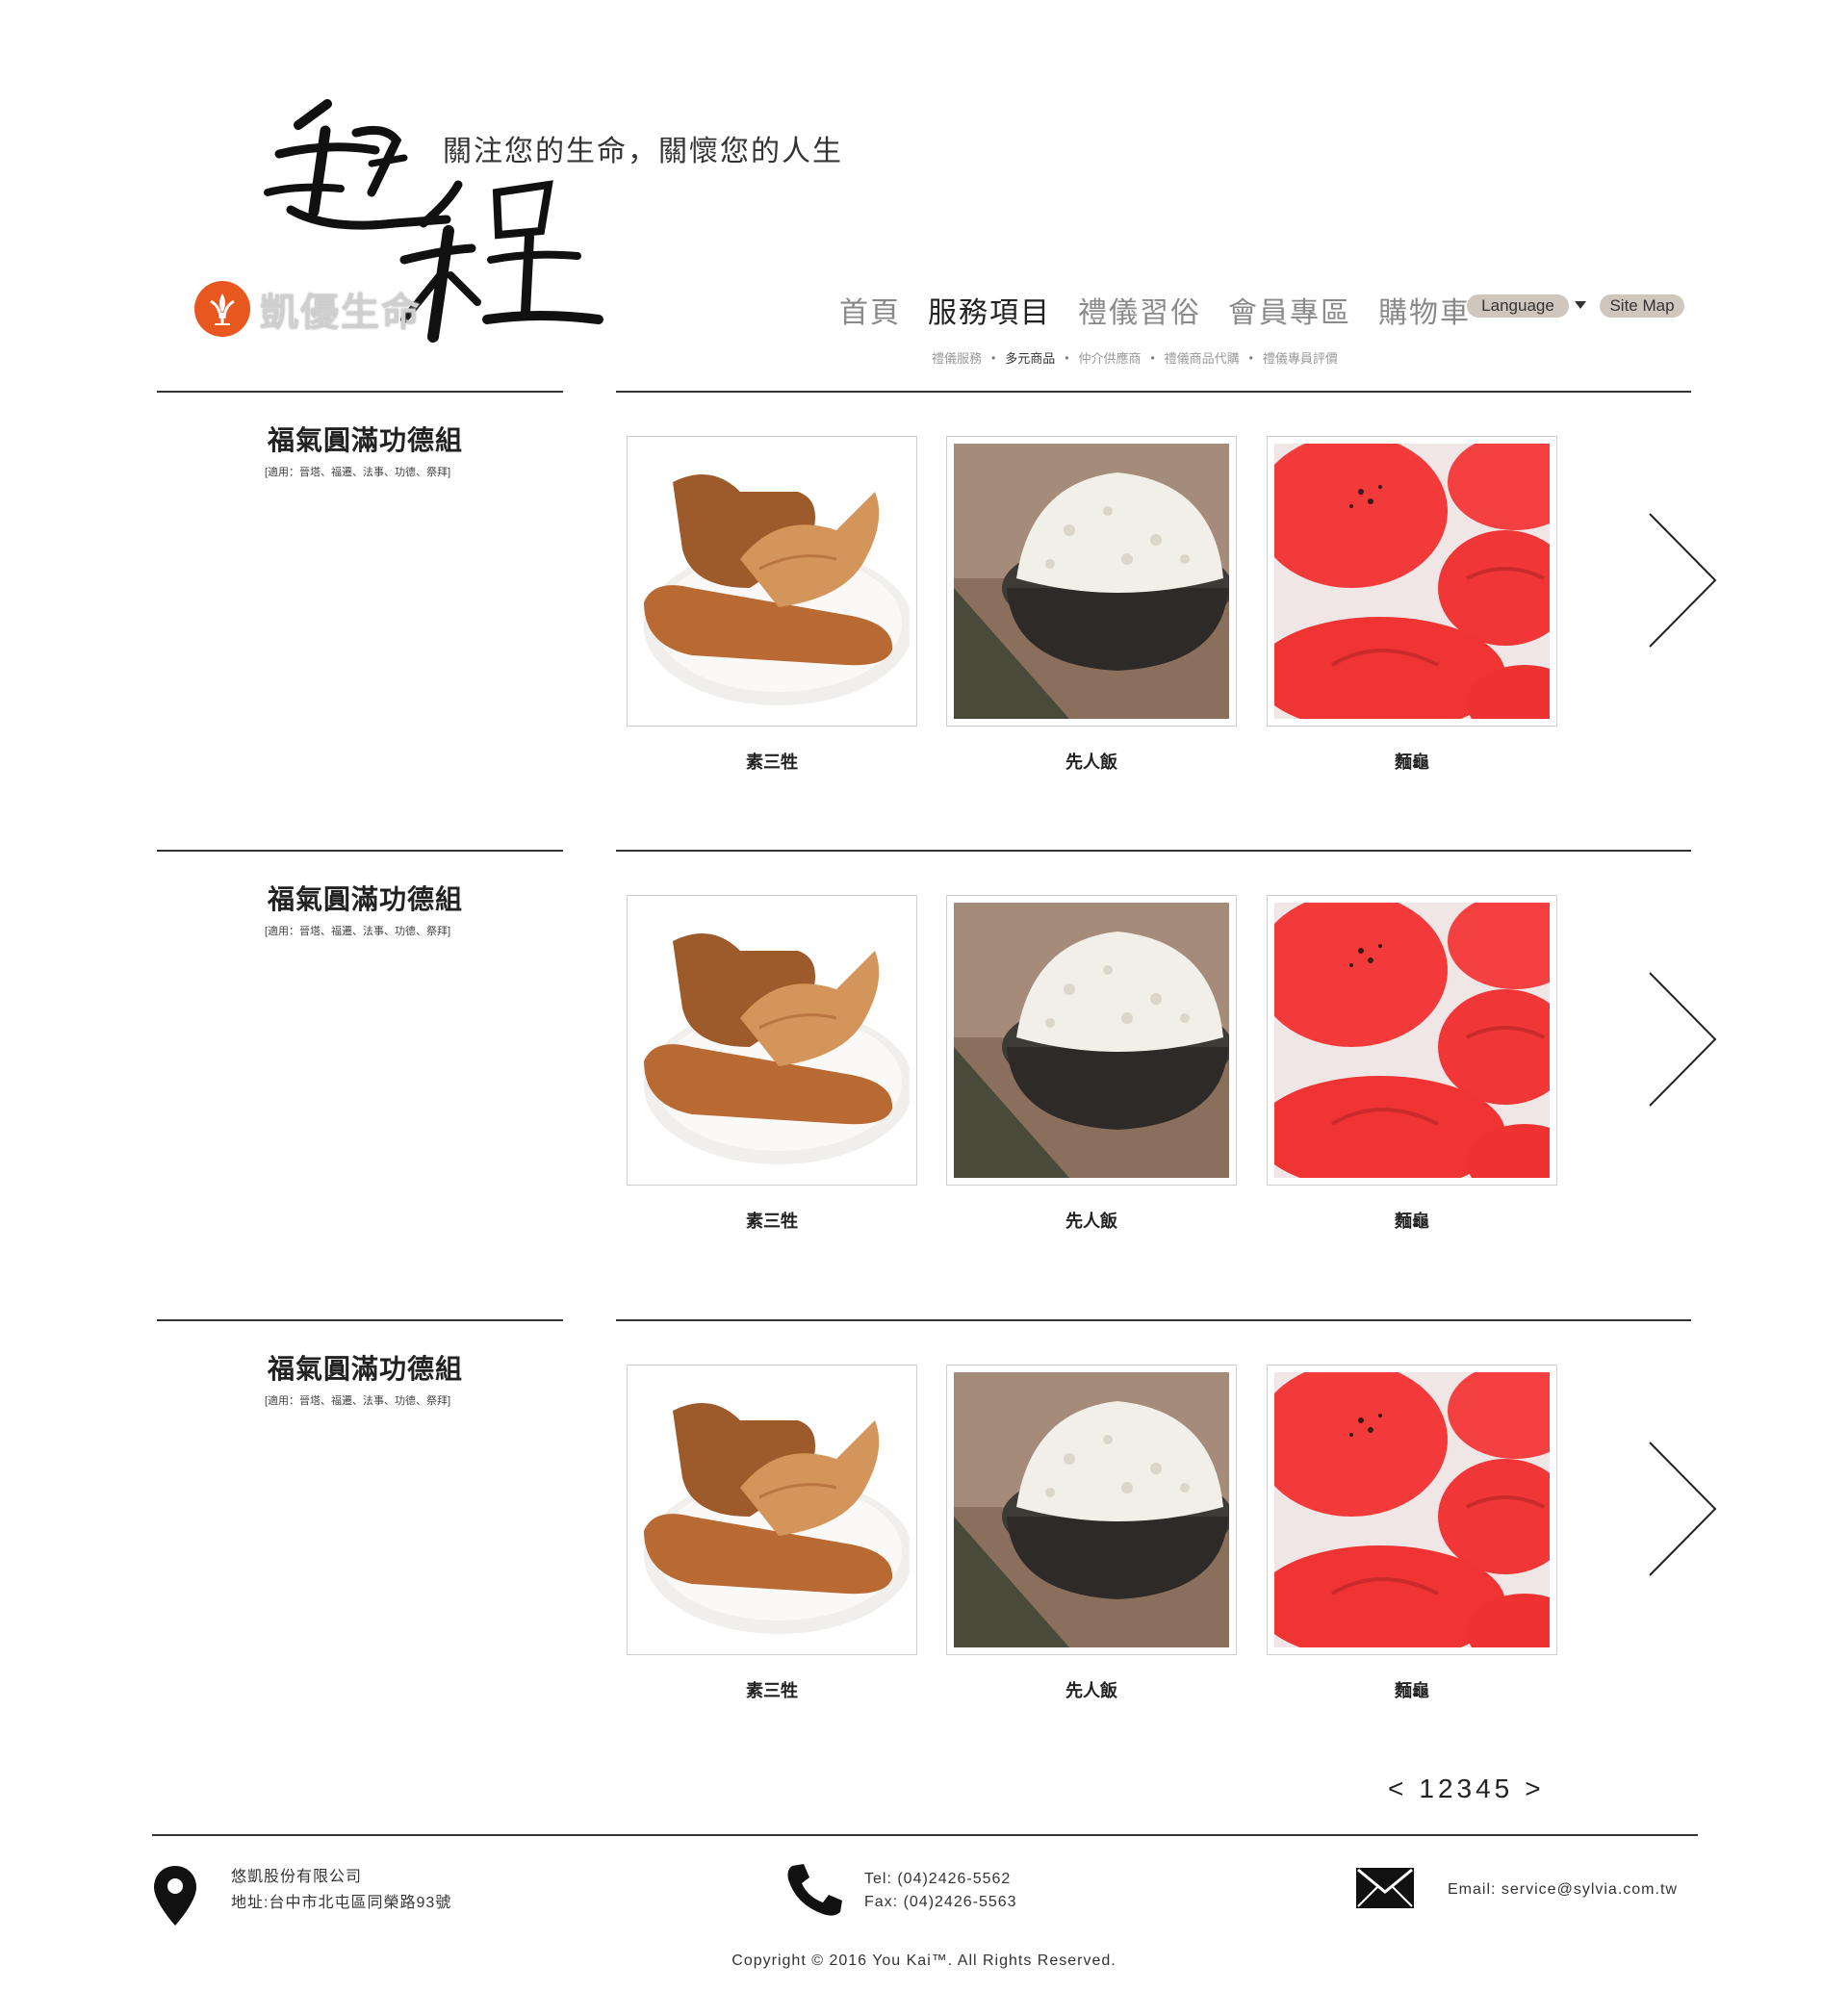  What do you see at coordinates (937, 1879) in the screenshot?
I see `footer-tel: Tel: (04)2426-5562` at bounding box center [937, 1879].